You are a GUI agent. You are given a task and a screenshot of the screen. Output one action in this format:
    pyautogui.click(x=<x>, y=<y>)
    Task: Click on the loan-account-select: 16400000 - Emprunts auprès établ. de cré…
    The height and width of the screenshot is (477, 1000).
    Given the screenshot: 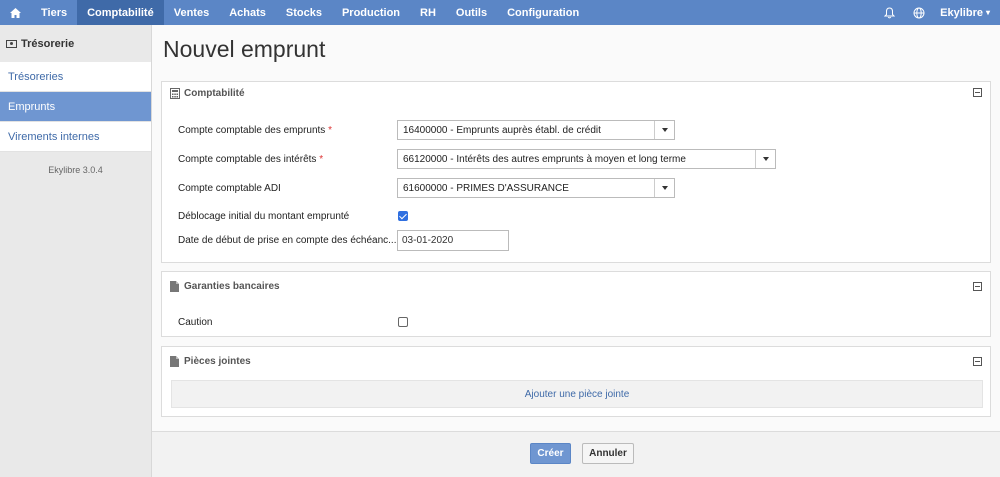 What is the action you would take?
    pyautogui.click(x=536, y=130)
    